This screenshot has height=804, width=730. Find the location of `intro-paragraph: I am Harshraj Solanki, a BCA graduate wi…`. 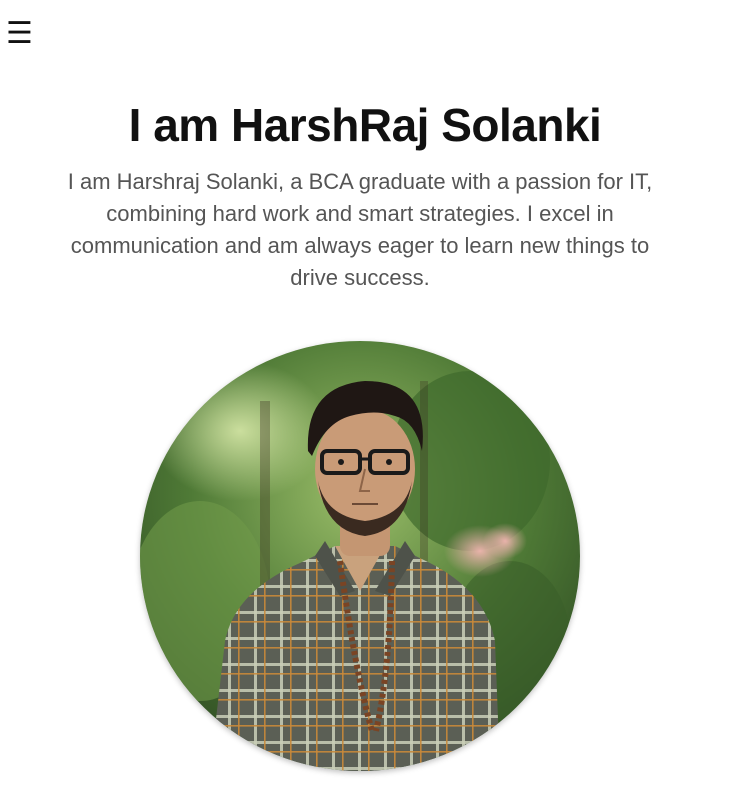

intro-paragraph: I am Harshraj Solanki, a BCA graduate wi… is located at coordinates (360, 229).